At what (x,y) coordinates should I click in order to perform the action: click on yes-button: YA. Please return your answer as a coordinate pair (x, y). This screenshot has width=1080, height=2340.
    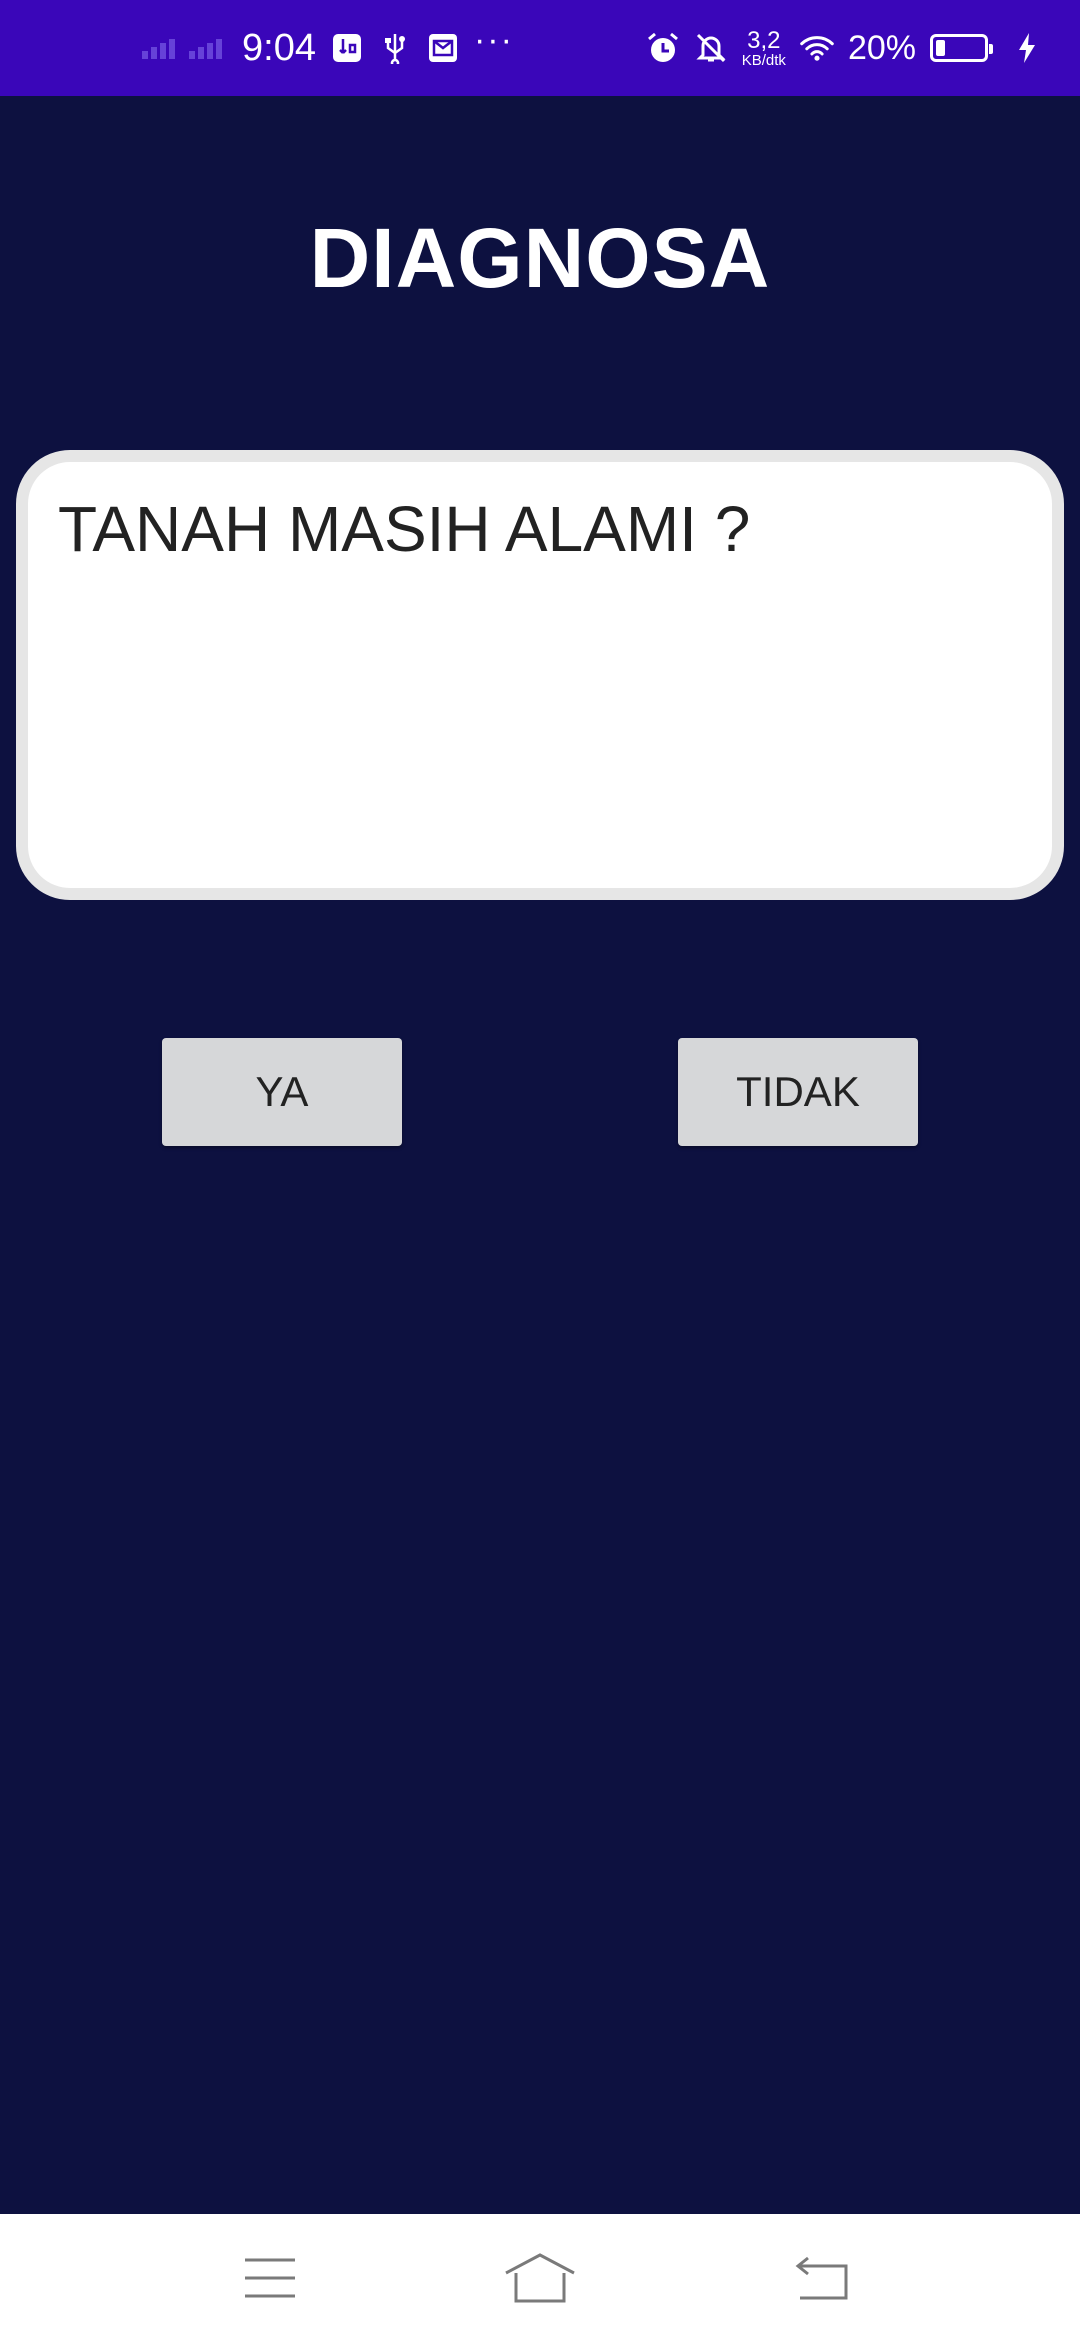
    Looking at the image, I should click on (282, 1092).